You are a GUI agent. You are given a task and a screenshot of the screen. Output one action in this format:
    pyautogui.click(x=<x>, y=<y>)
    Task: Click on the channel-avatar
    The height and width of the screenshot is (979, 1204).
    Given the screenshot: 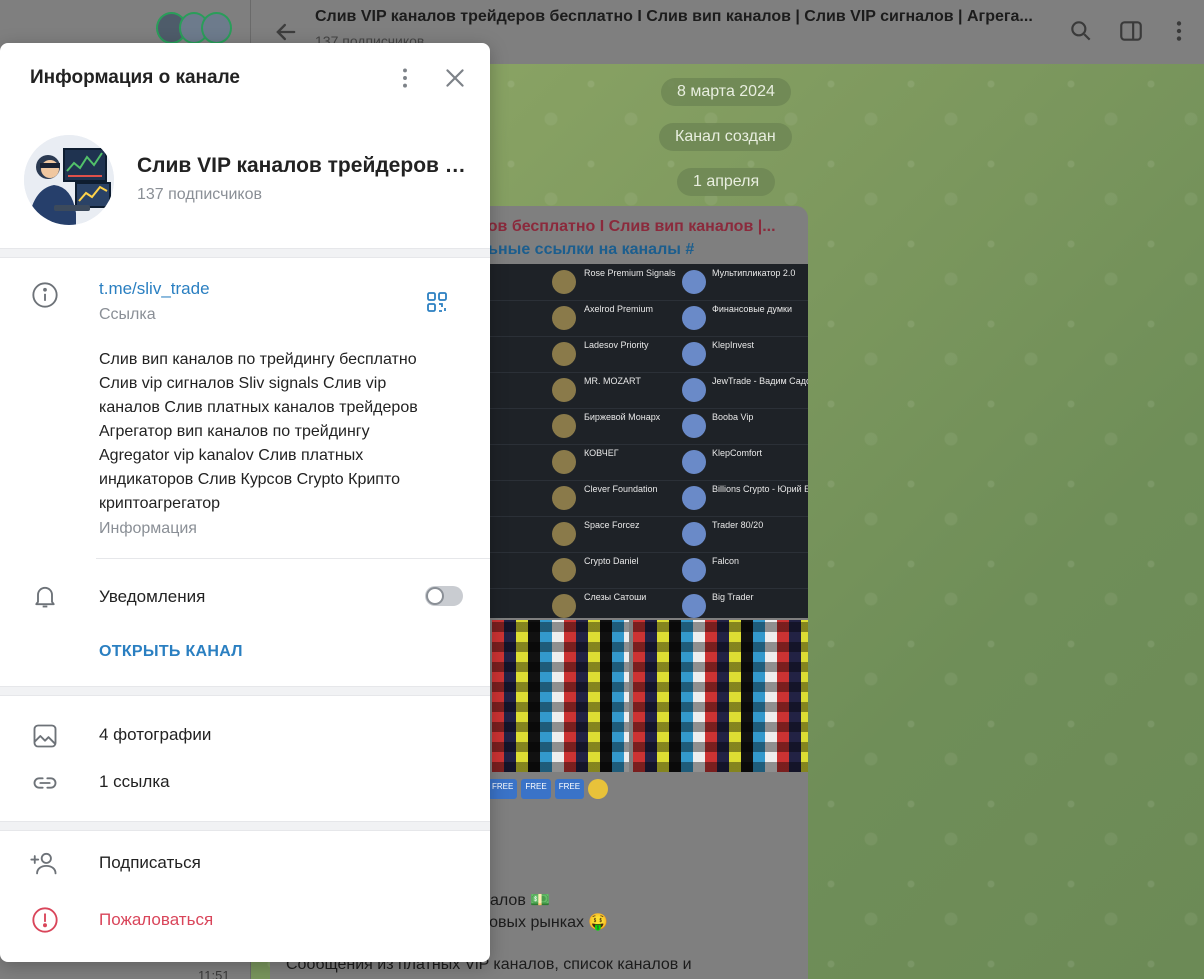 What is the action you would take?
    pyautogui.click(x=69, y=180)
    